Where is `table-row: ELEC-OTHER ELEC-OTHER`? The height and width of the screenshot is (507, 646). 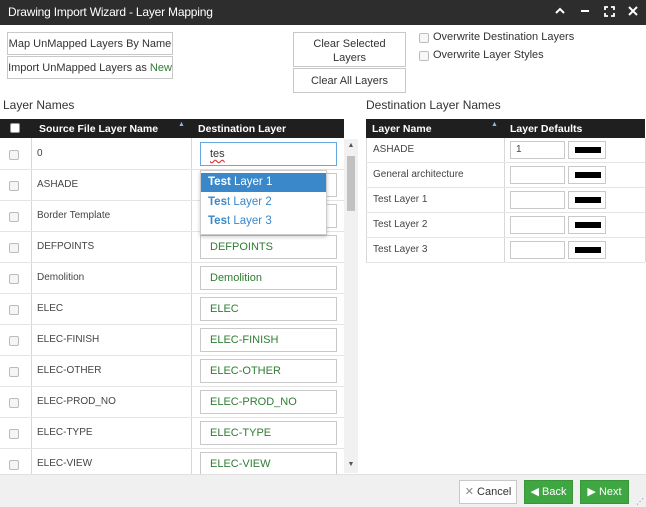
table-row: ELEC-OTHER ELEC-OTHER is located at coordinates (172, 371).